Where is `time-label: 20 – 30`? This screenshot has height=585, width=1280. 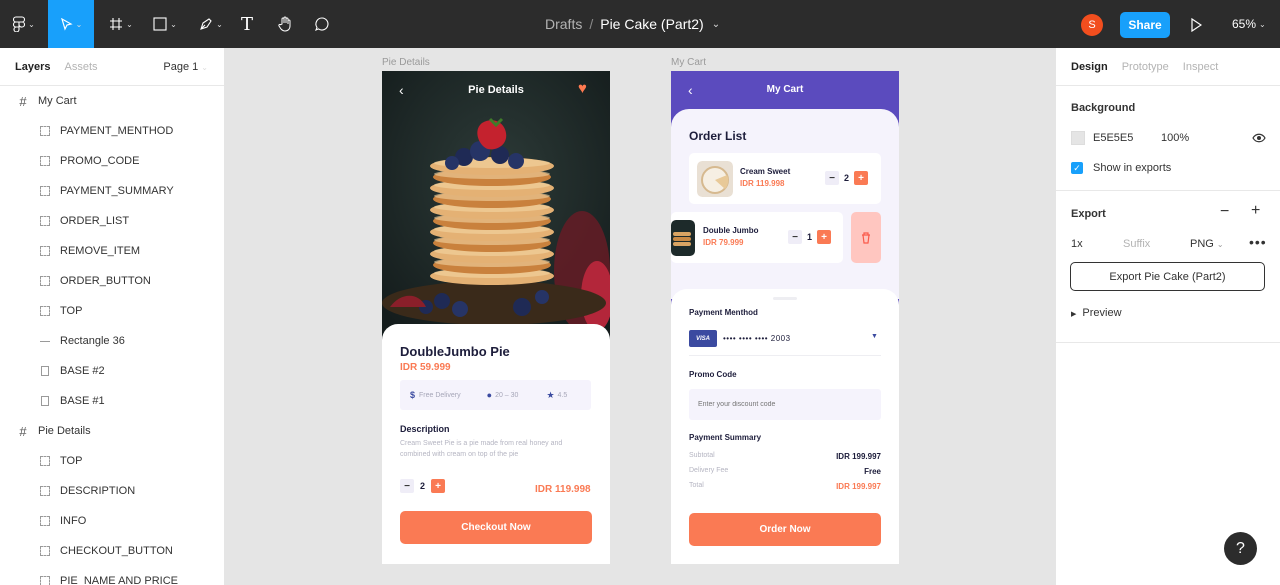 time-label: 20 – 30 is located at coordinates (507, 395).